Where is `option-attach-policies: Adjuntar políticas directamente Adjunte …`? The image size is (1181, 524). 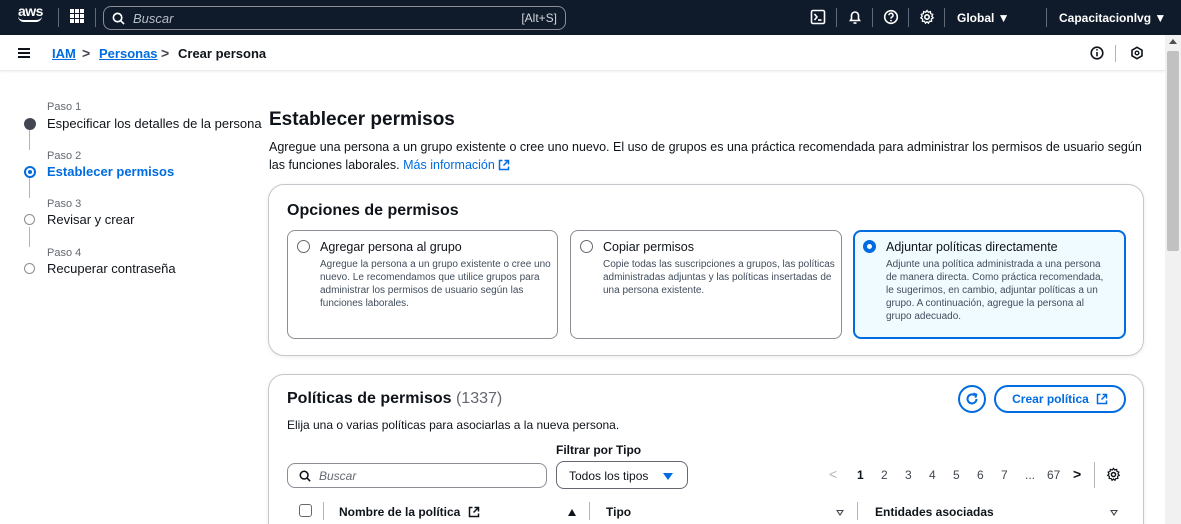 option-attach-policies: Adjuntar políticas directamente Adjunte … is located at coordinates (989, 284).